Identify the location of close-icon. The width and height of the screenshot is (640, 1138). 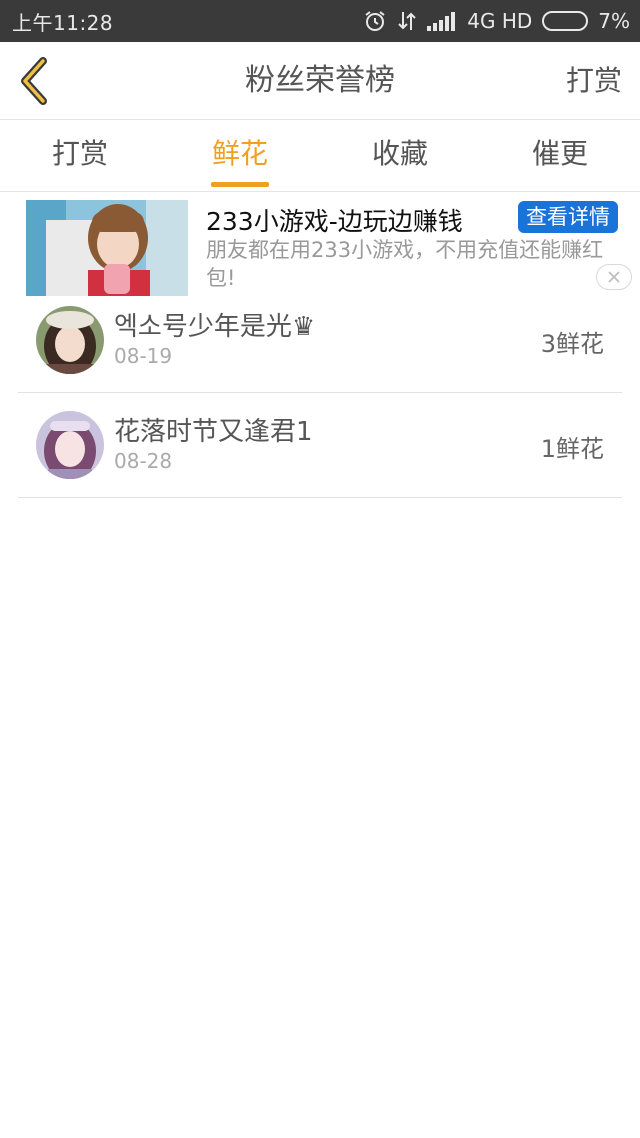
(614, 277).